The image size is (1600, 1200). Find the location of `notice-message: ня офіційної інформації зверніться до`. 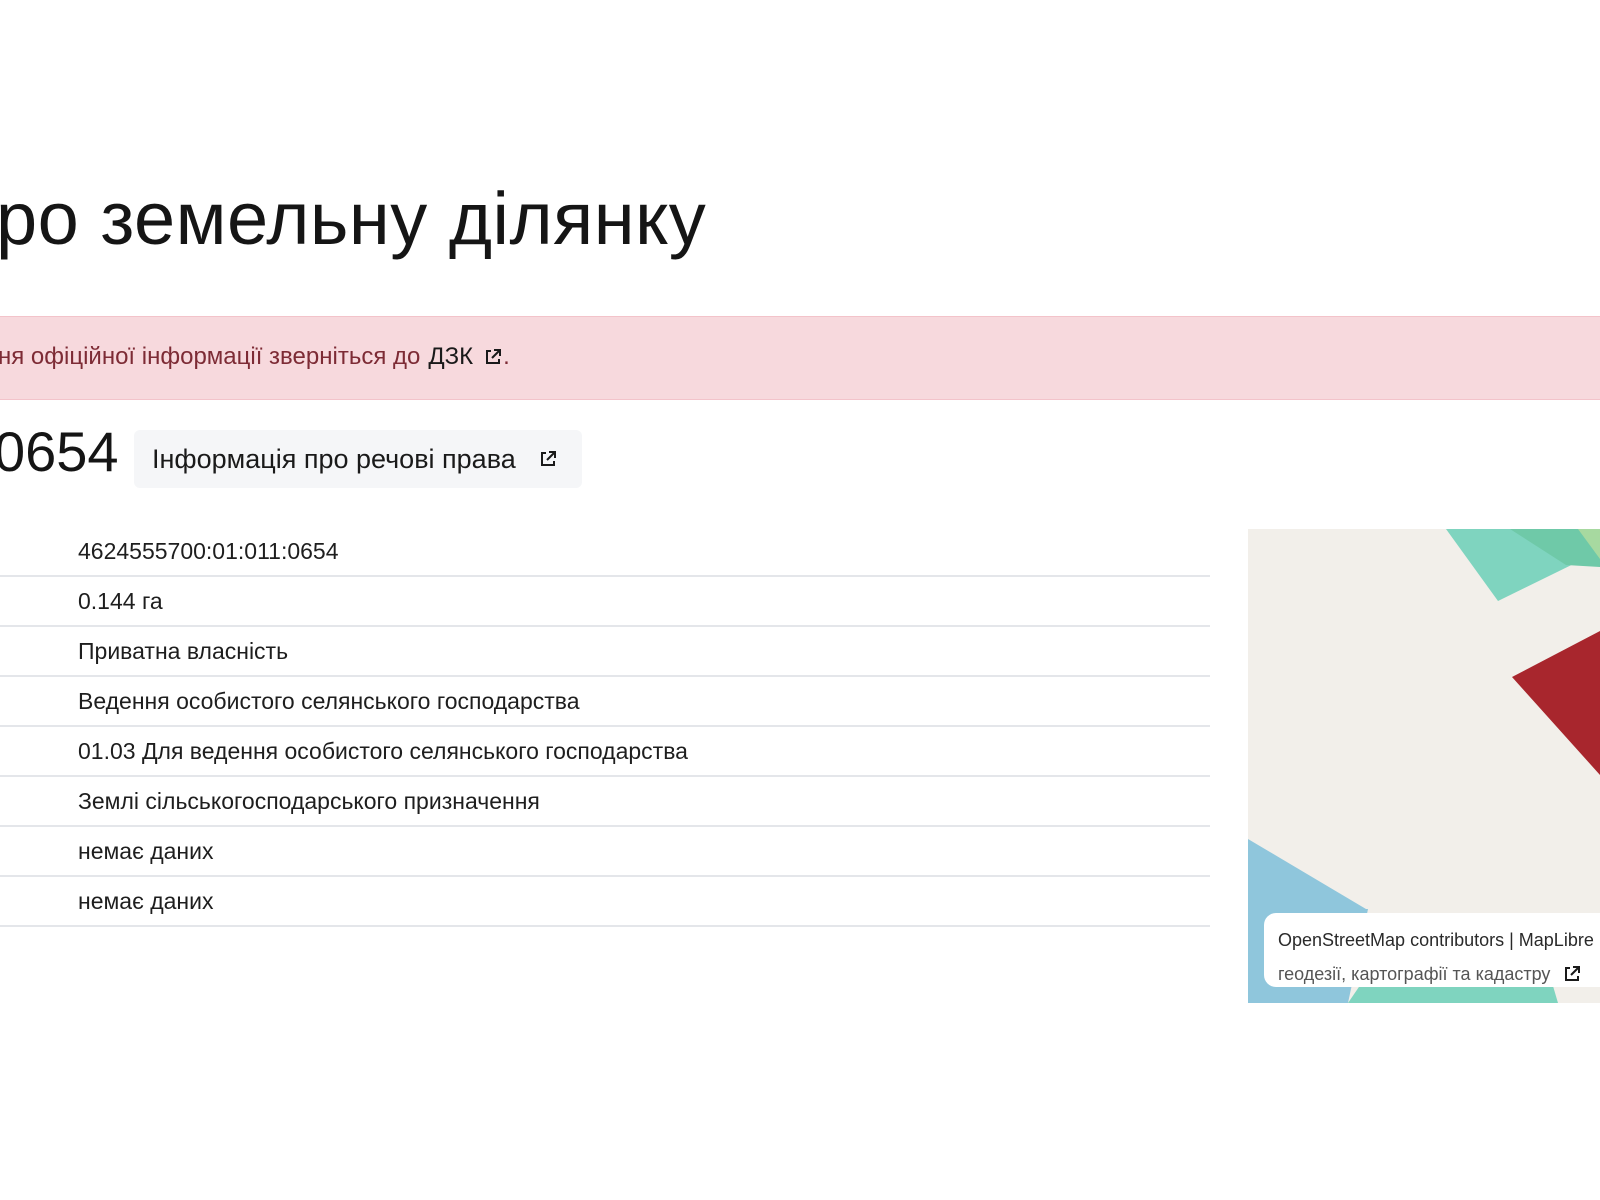

notice-message: ня офіційної інформації зверніться до is located at coordinates (210, 356).